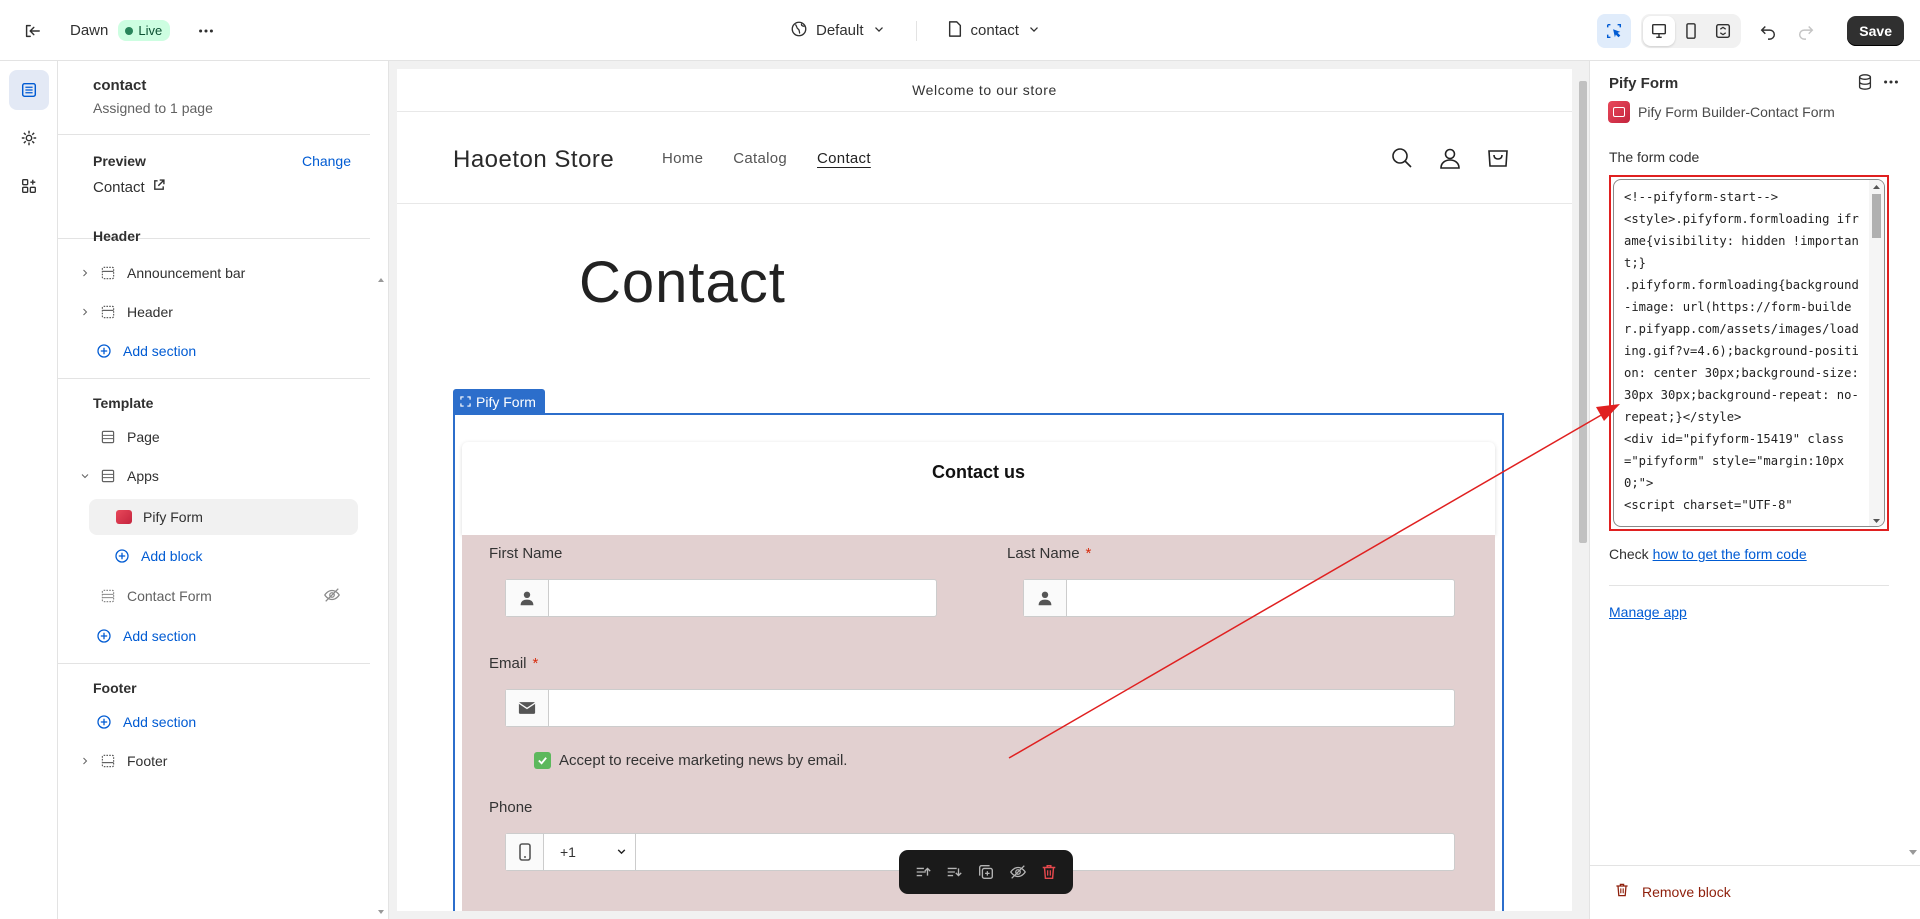  What do you see at coordinates (1659, 30) in the screenshot?
I see `desktop-icon` at bounding box center [1659, 30].